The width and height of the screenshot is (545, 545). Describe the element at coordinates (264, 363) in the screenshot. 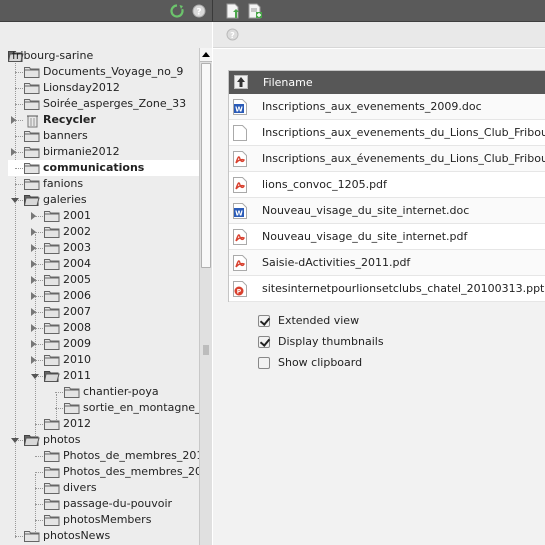

I see `show-clipboard-checkbox` at that location.